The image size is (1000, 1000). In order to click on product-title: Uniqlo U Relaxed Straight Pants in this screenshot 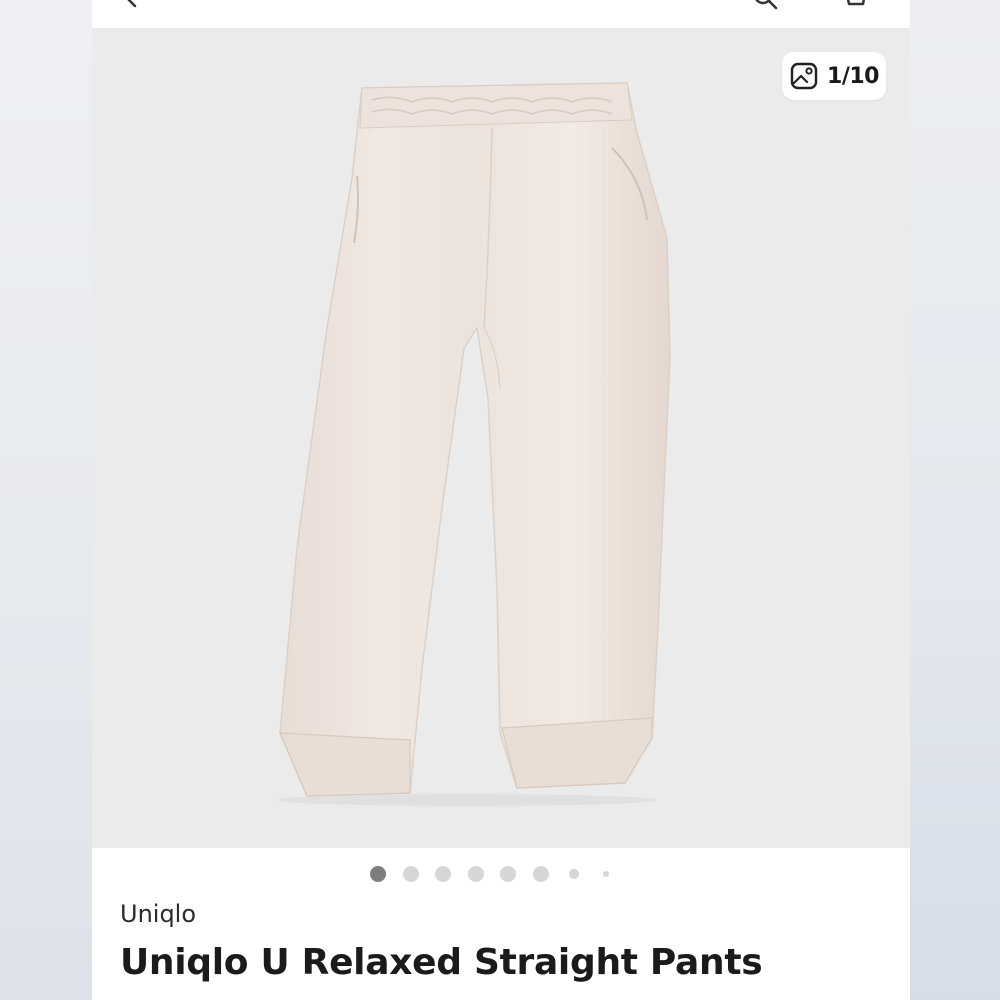, I will do `click(441, 962)`.